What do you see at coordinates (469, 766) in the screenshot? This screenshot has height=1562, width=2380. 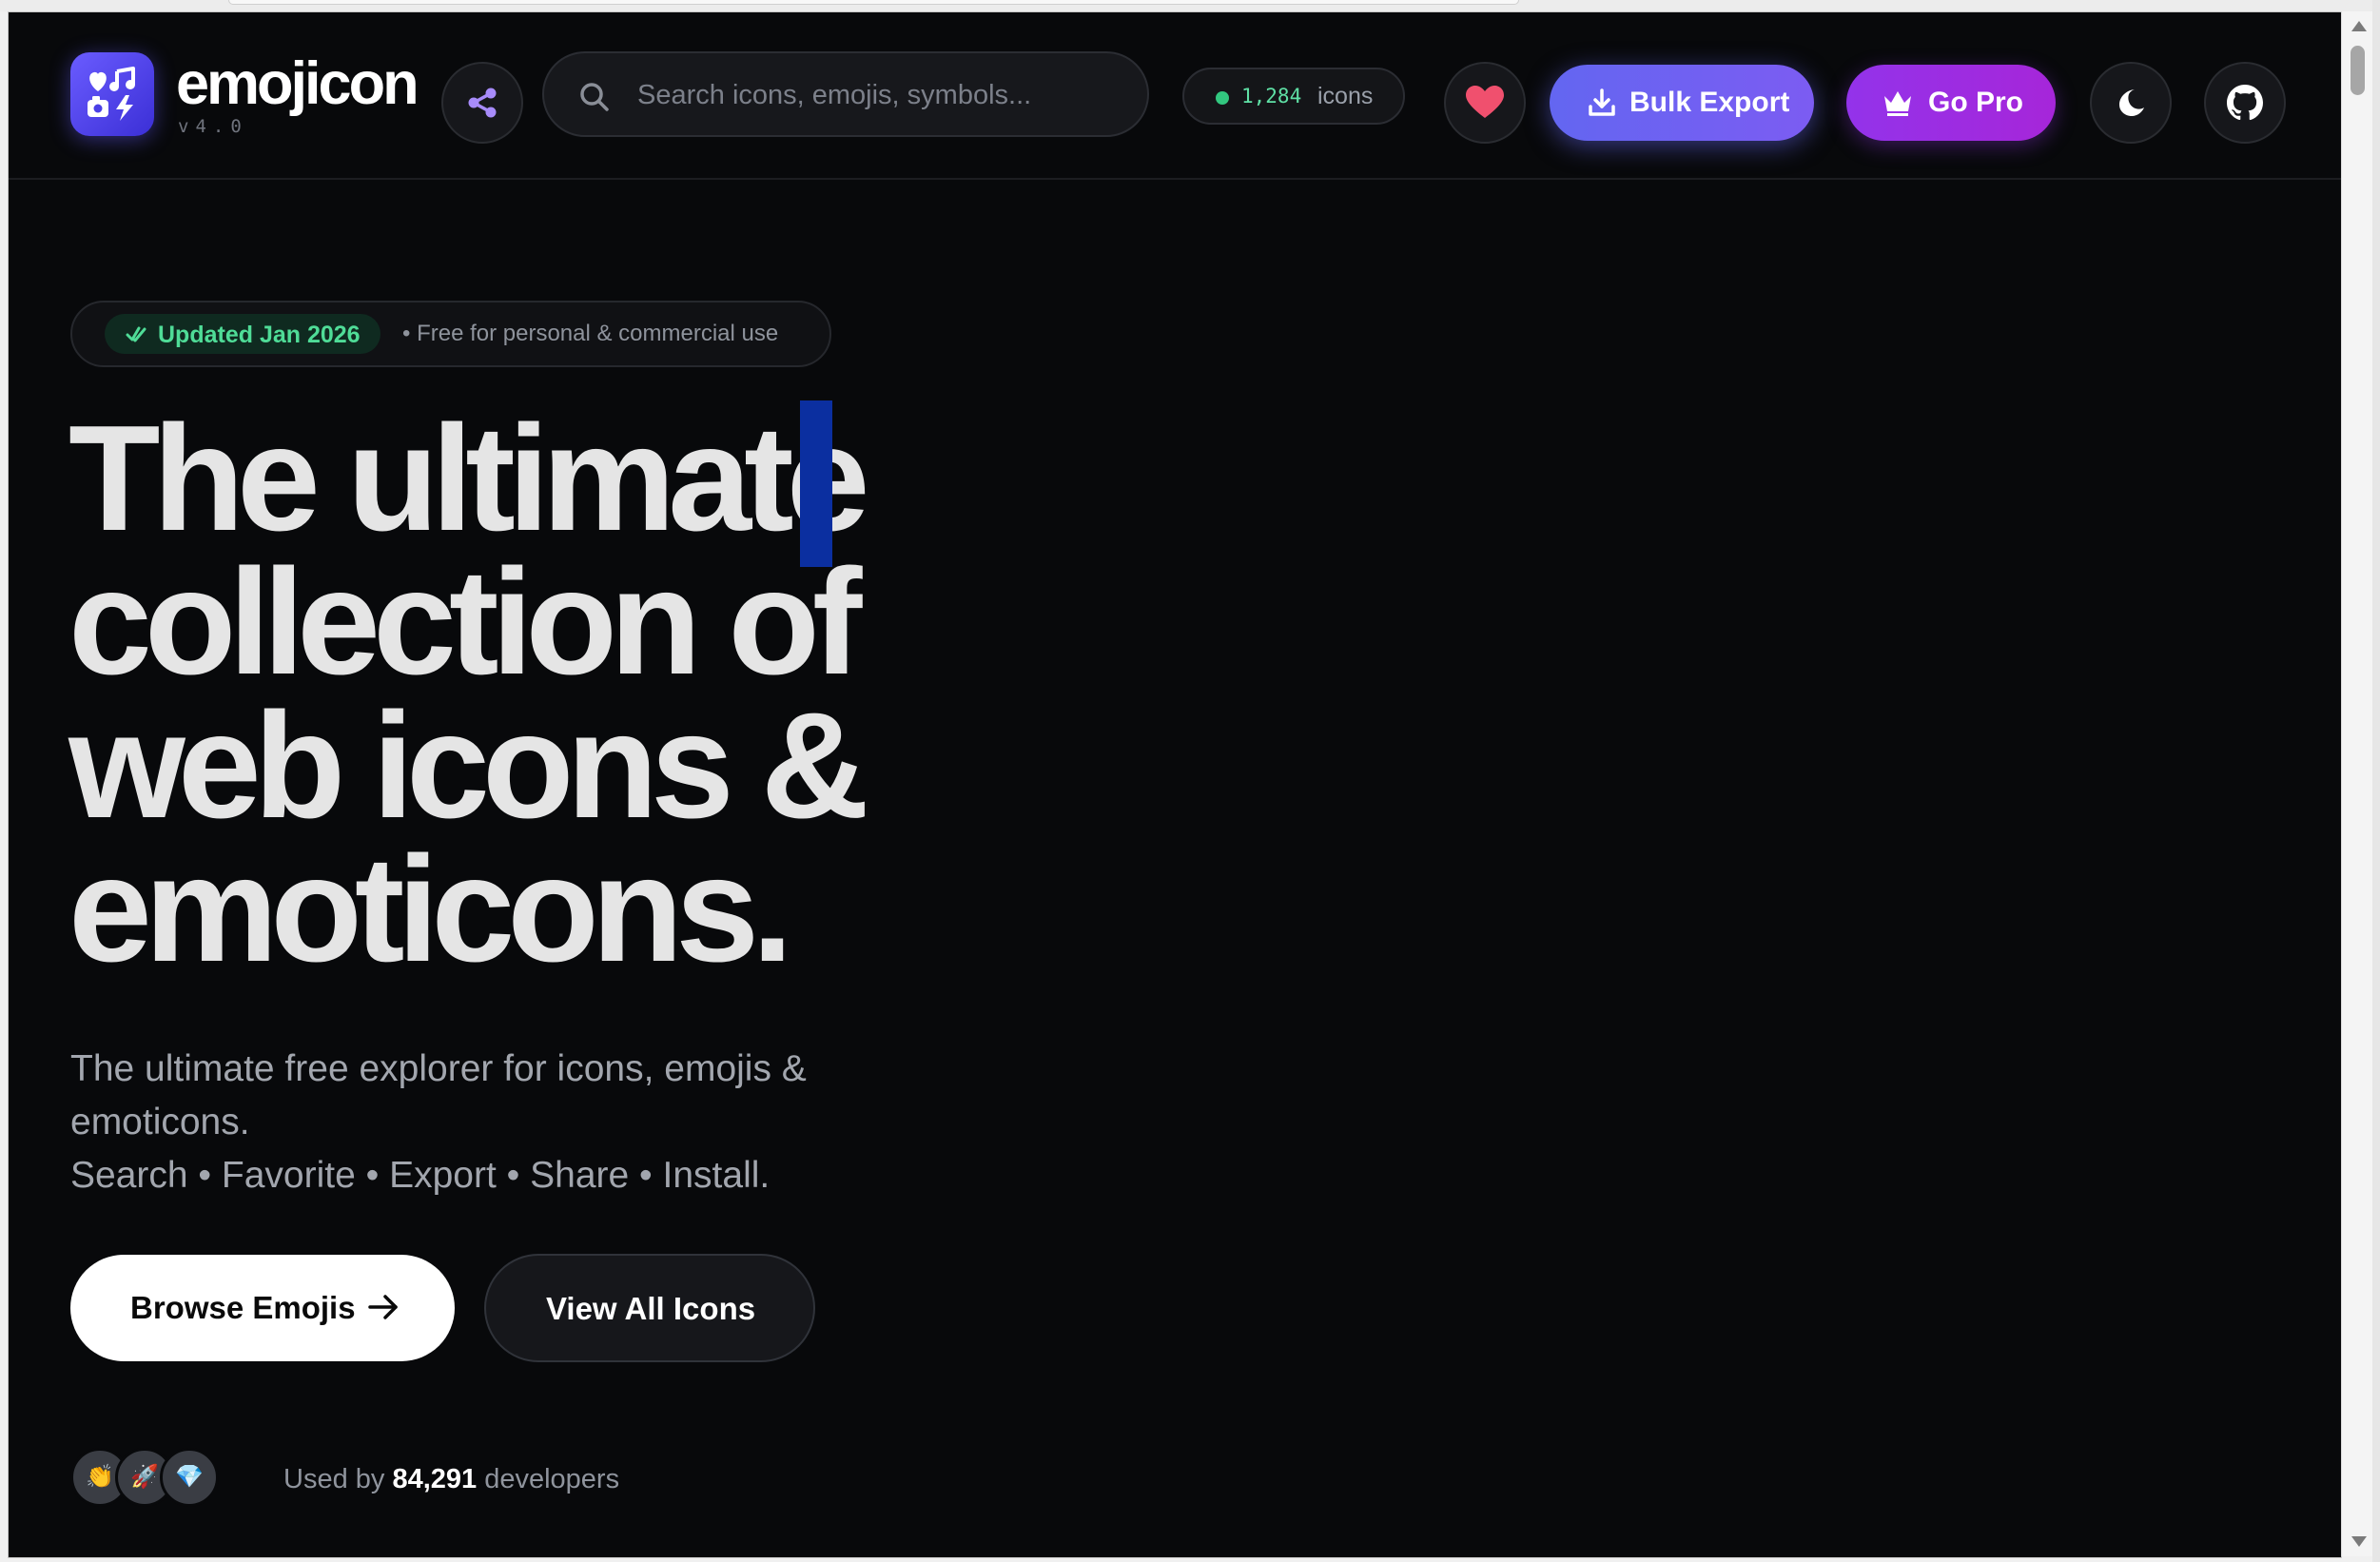 I see `headline-line: web icons &` at bounding box center [469, 766].